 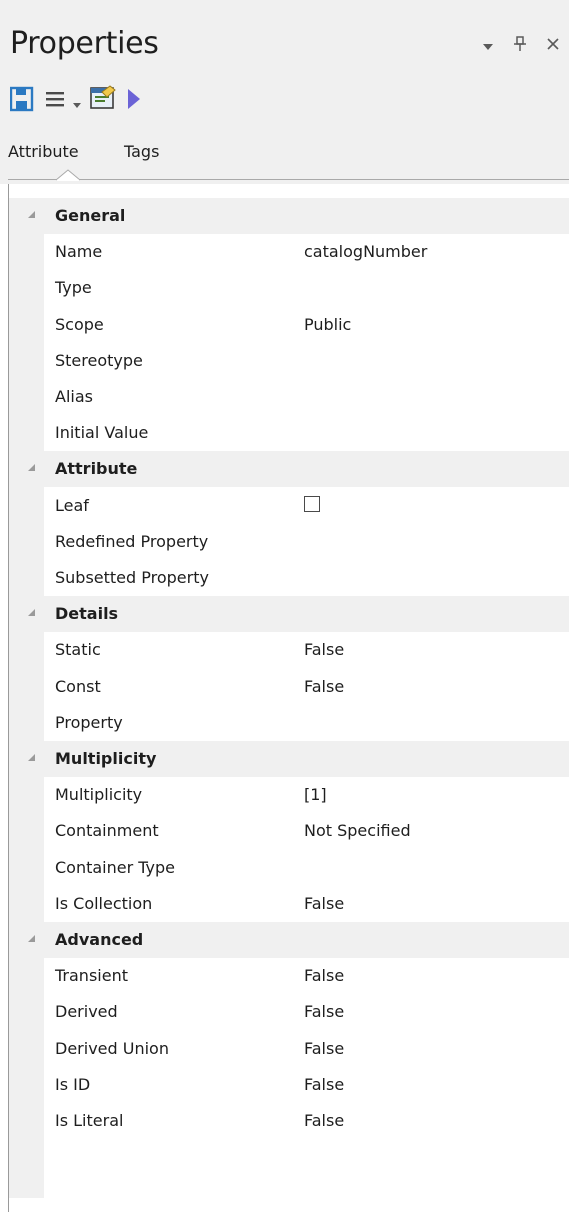 What do you see at coordinates (89, 722) in the screenshot?
I see `property-label: Property` at bounding box center [89, 722].